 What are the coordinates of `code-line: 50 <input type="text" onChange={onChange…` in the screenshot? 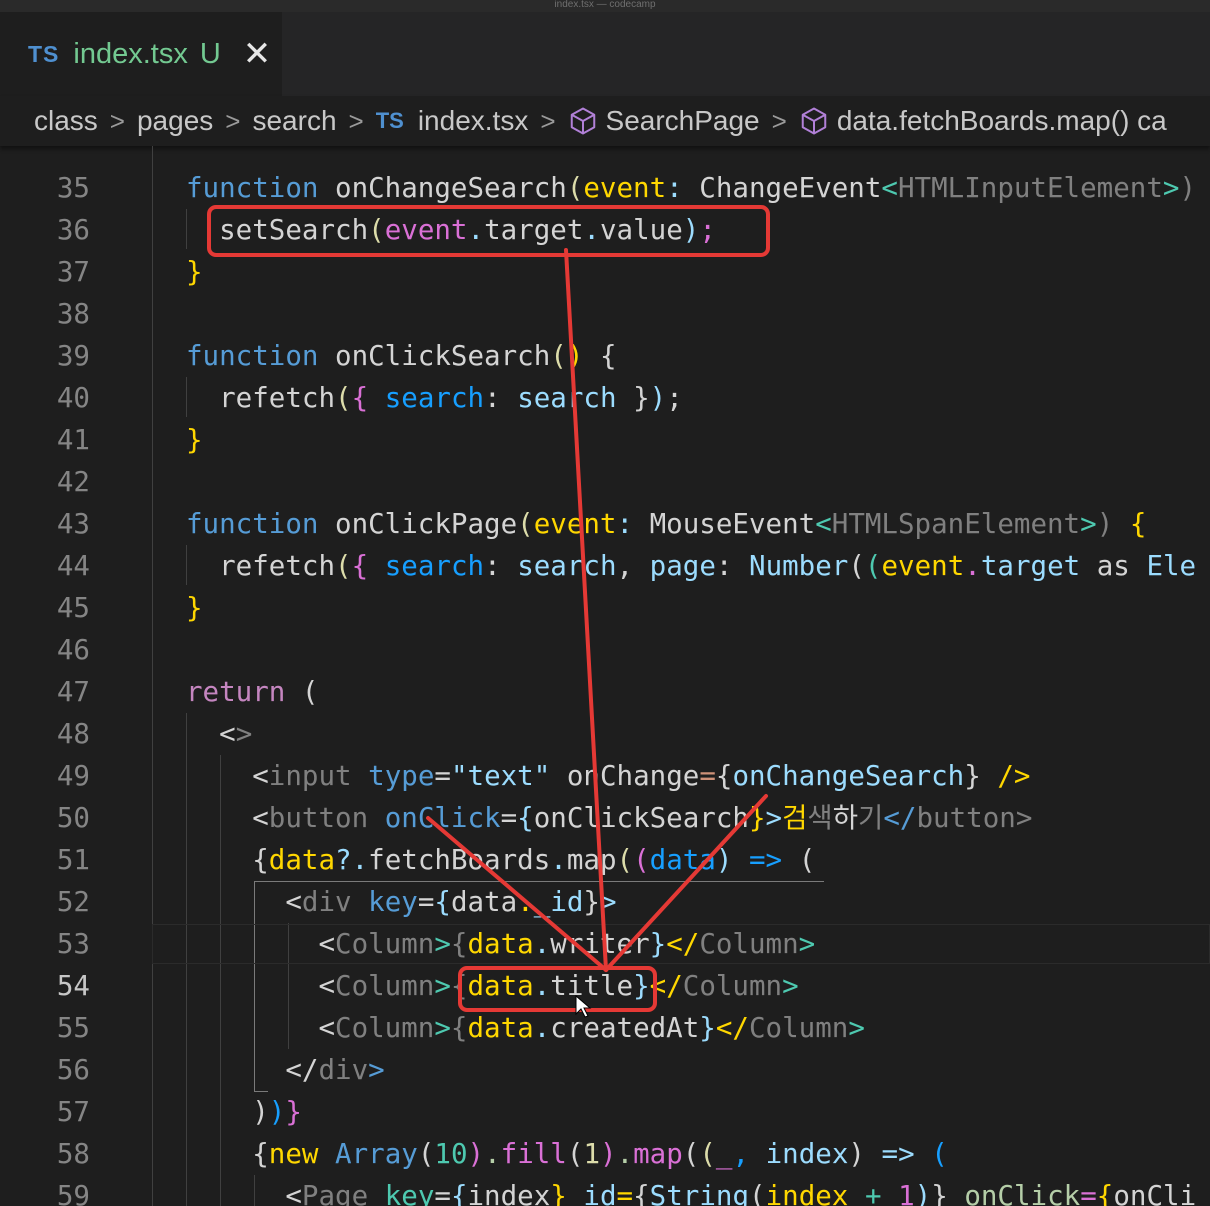 It's located at (605, 794).